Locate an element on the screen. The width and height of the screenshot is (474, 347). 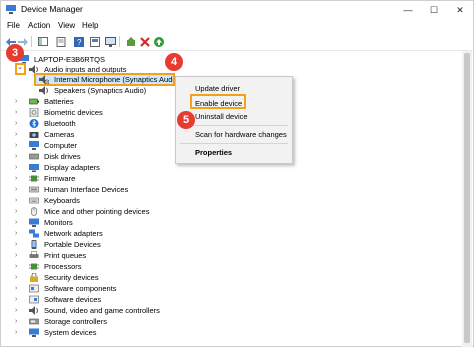
tree-category-label: Processors is located at coordinates (63, 266).